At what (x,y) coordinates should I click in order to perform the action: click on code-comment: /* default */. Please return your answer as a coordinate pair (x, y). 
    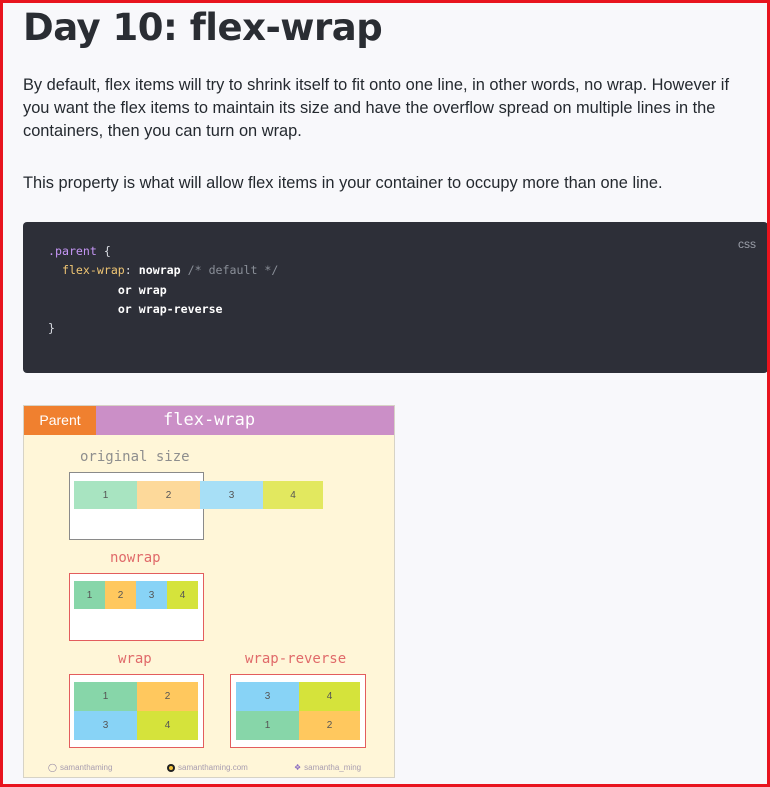
    Looking at the image, I should click on (233, 270).